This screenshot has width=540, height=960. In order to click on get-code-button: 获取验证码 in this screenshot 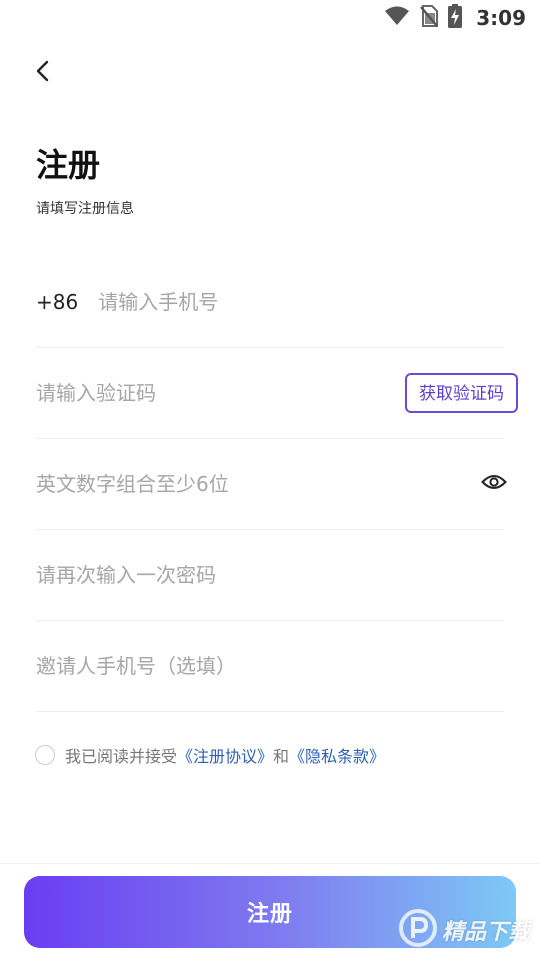, I will do `click(461, 393)`.